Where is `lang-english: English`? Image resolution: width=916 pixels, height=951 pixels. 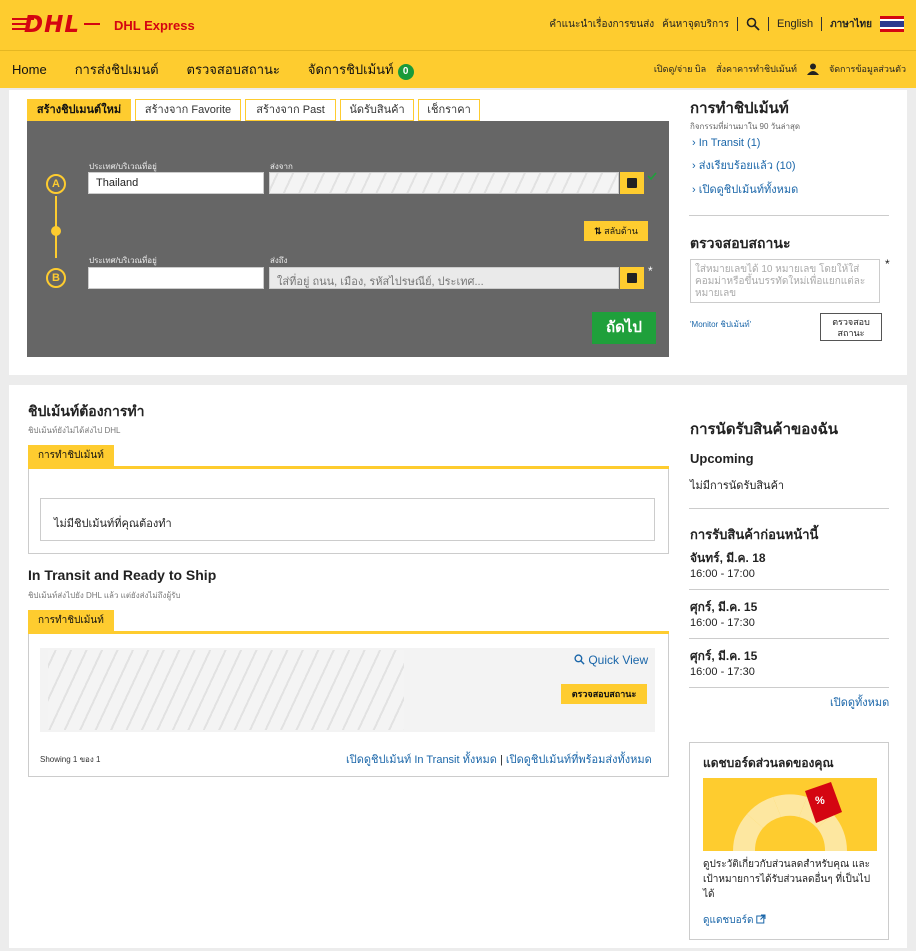
lang-english: English is located at coordinates (795, 24).